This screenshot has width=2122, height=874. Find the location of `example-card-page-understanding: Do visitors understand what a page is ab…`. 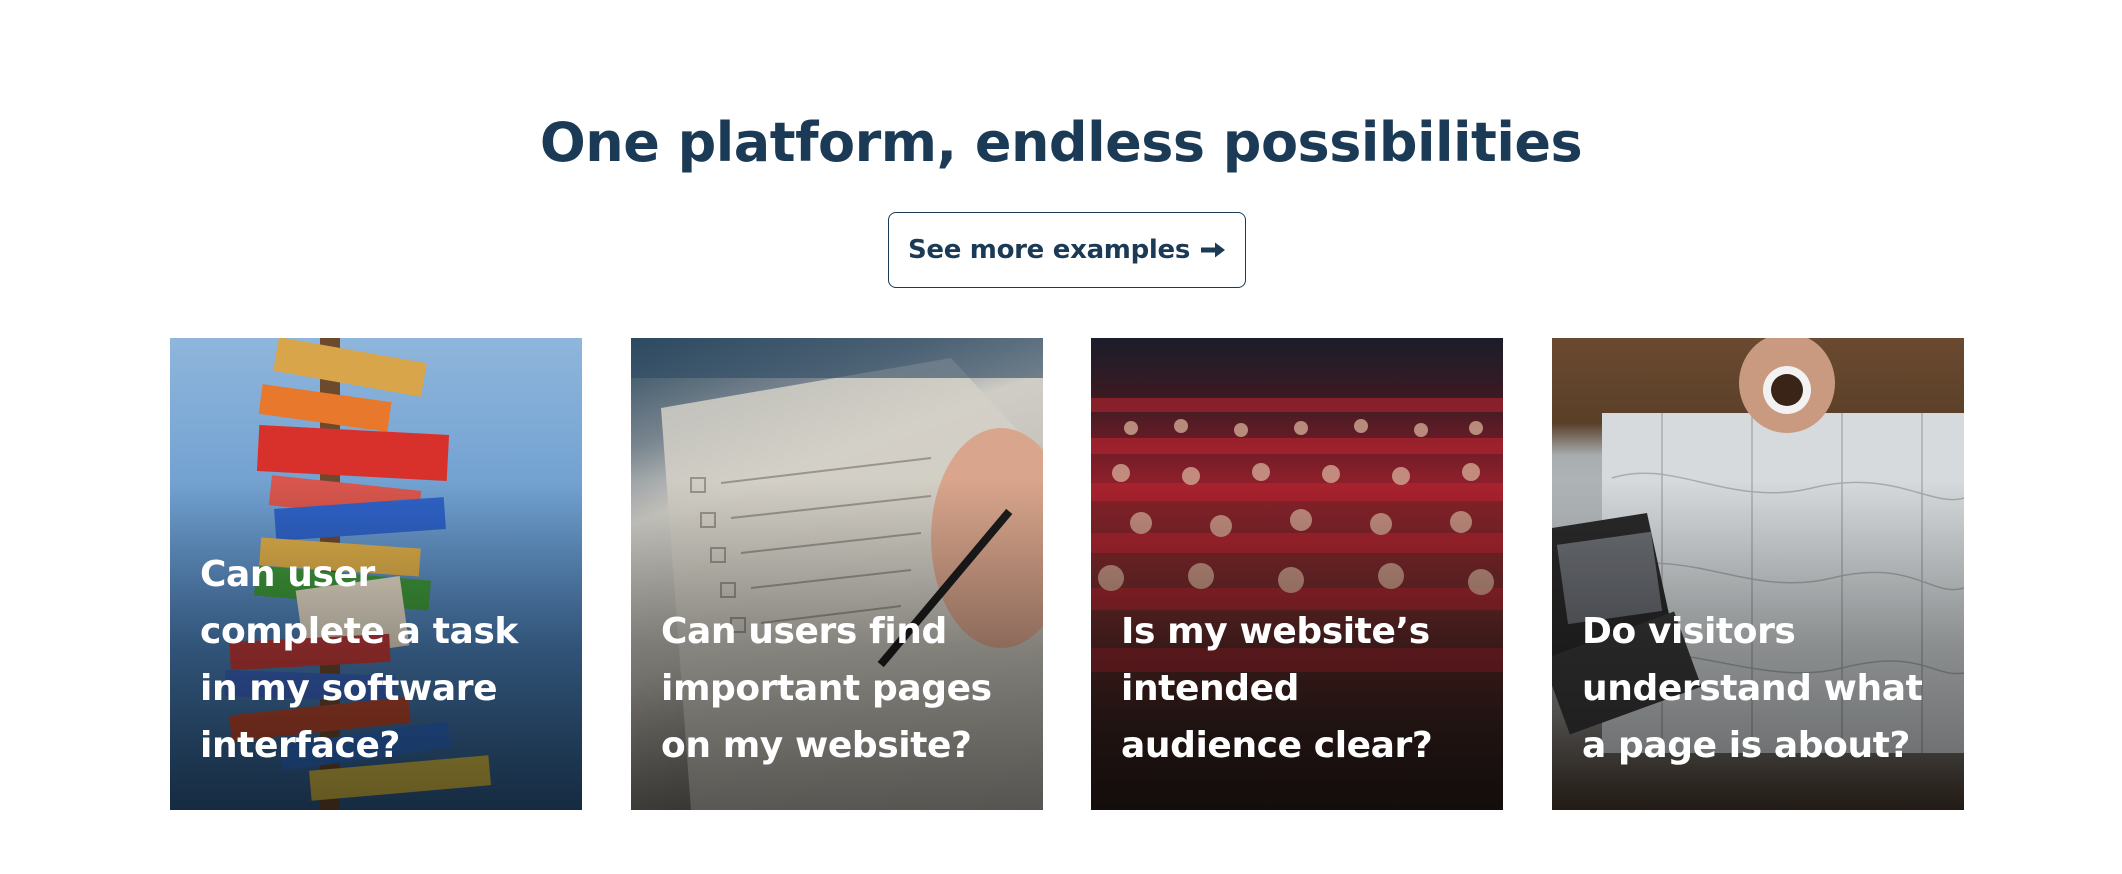

example-card-page-understanding: Do visitors understand what a page is ab… is located at coordinates (1758, 574).